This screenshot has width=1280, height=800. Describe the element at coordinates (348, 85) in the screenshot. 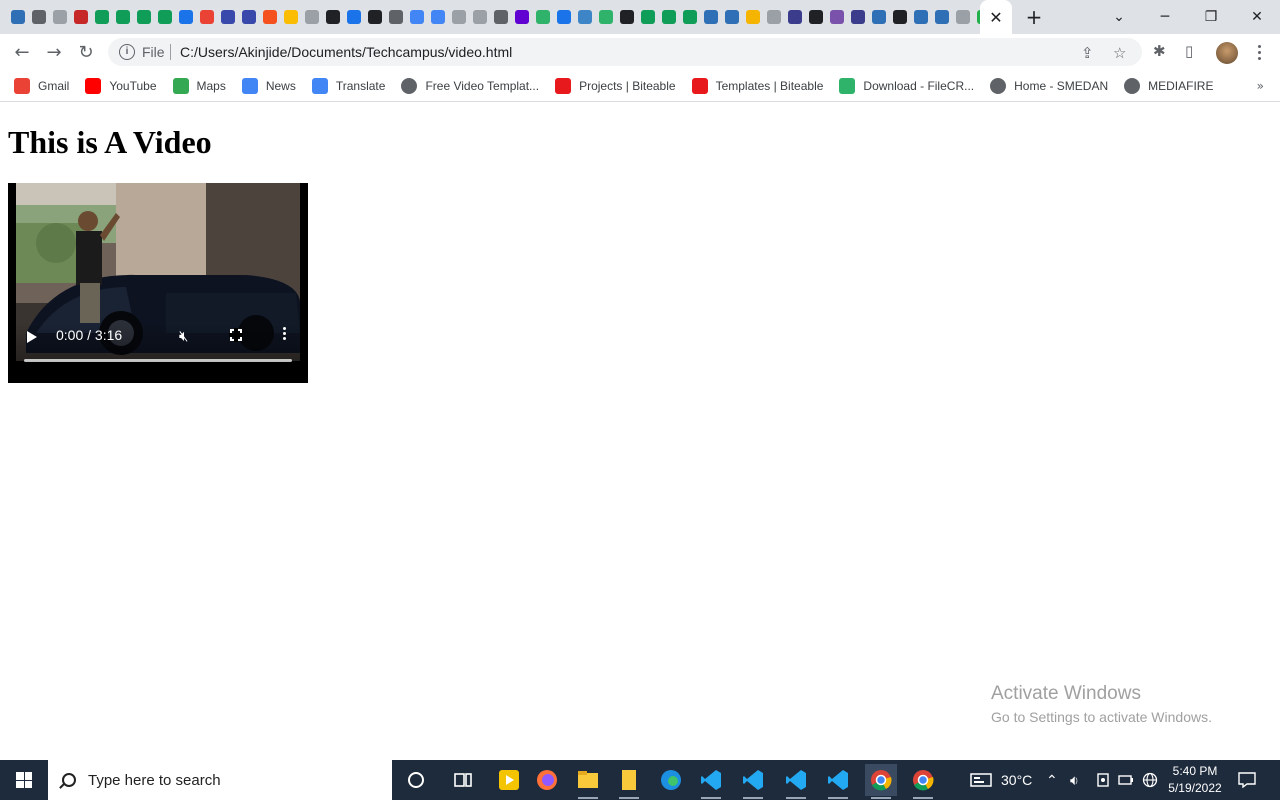

I see `bookmark-item: Translate` at that location.